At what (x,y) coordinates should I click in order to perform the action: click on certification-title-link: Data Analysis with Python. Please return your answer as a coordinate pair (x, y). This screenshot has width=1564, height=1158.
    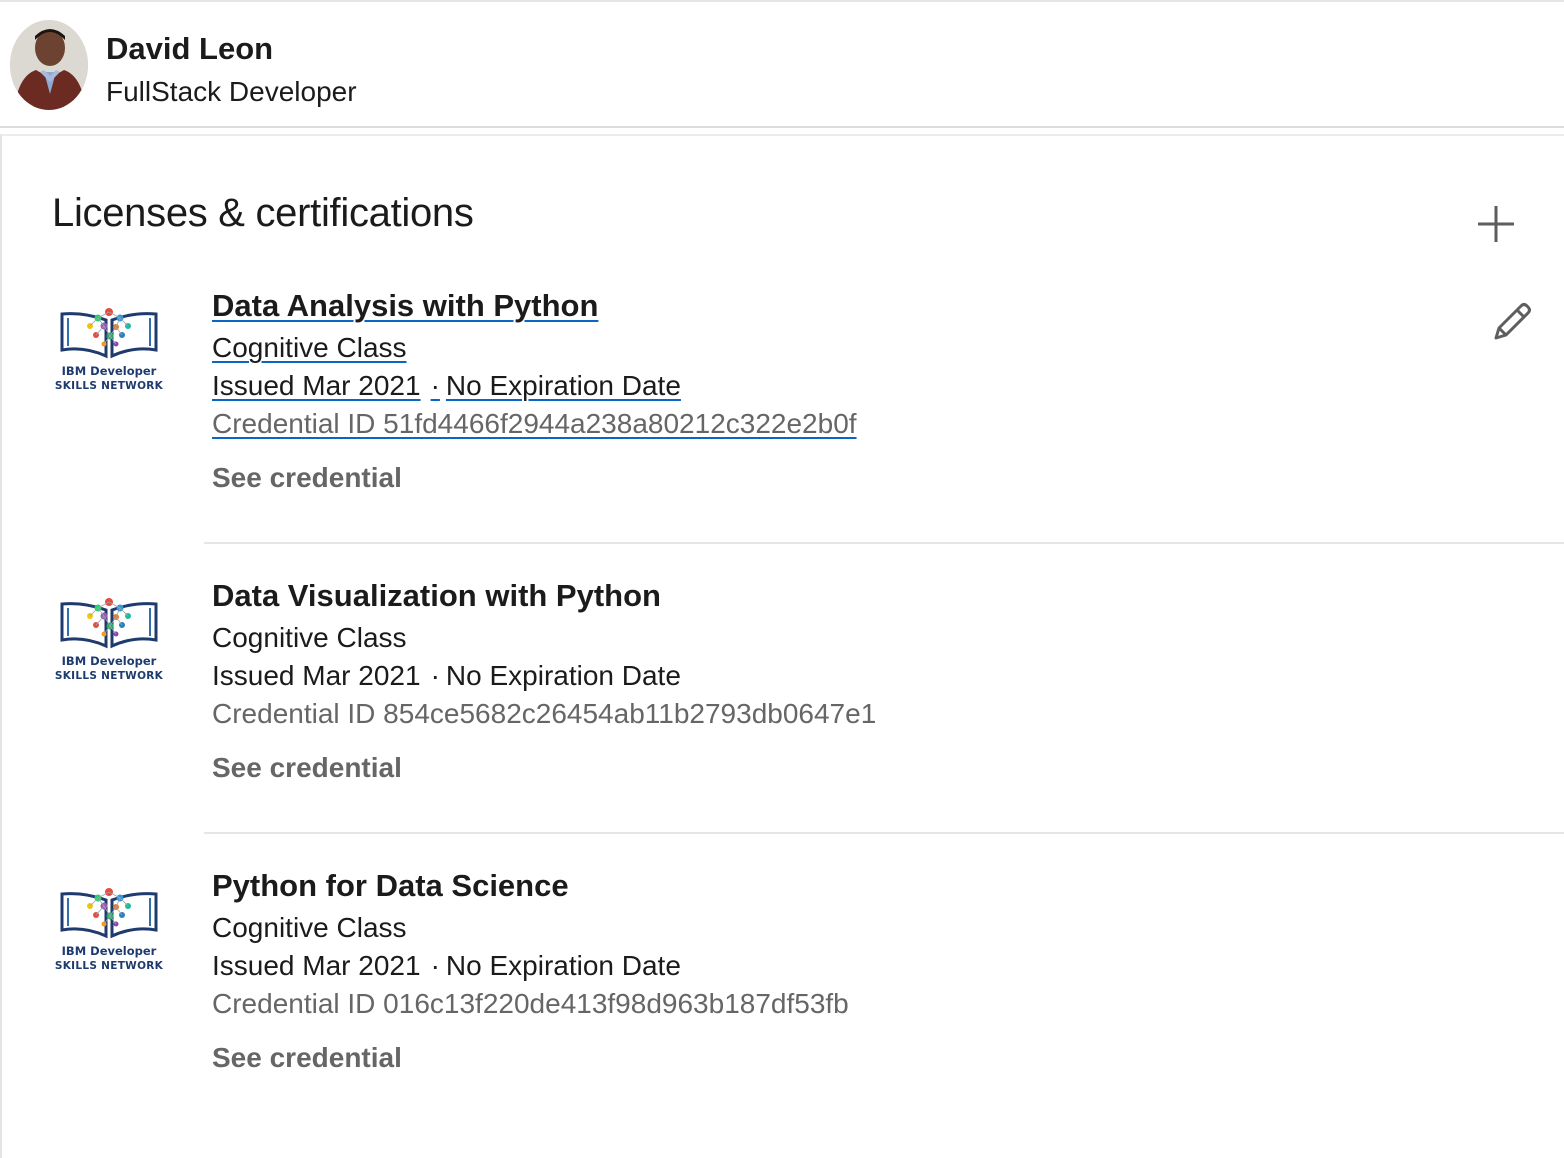
    Looking at the image, I should click on (405, 306).